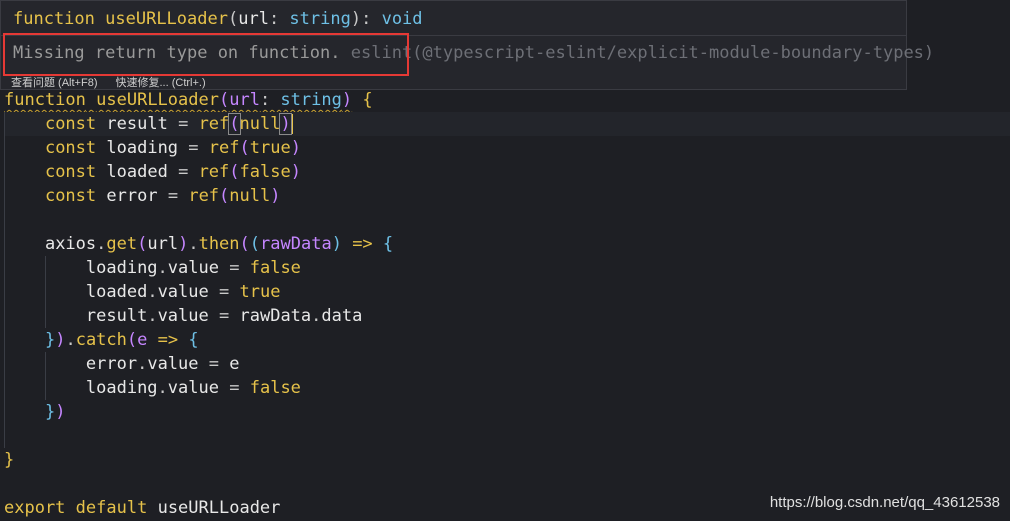 The height and width of the screenshot is (521, 1010). I want to click on sig-return-colon: :, so click(371, 19).